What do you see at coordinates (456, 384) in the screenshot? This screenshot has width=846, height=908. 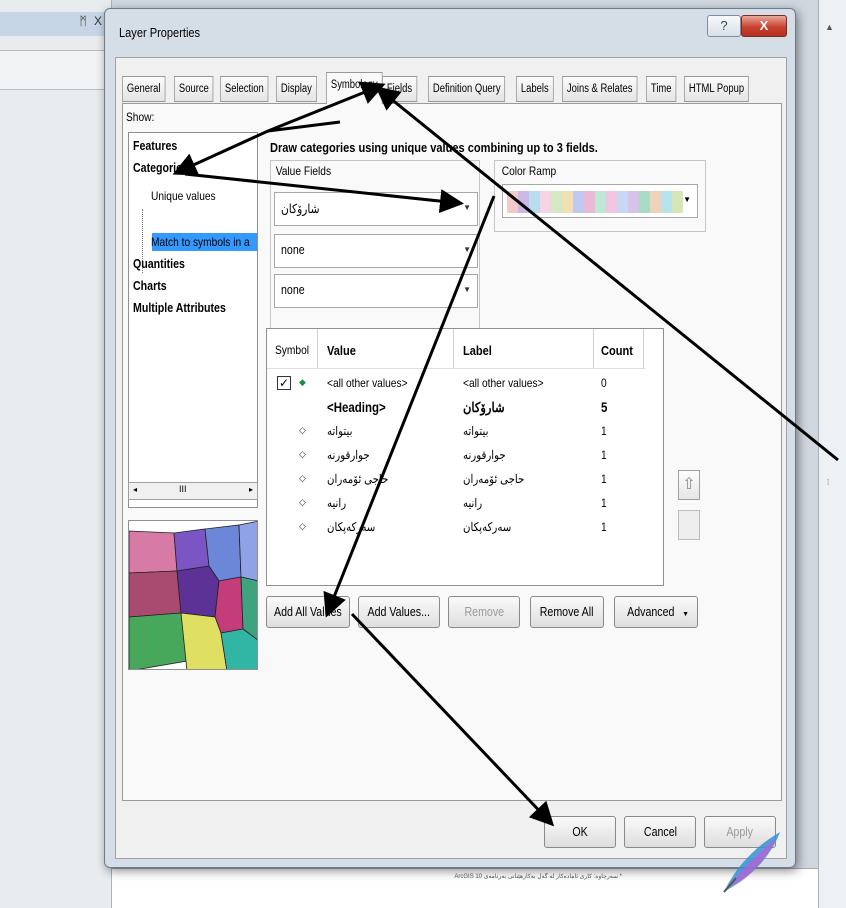 I see `table-row: ✓ ◆ <all other values> <all other values> 0` at bounding box center [456, 384].